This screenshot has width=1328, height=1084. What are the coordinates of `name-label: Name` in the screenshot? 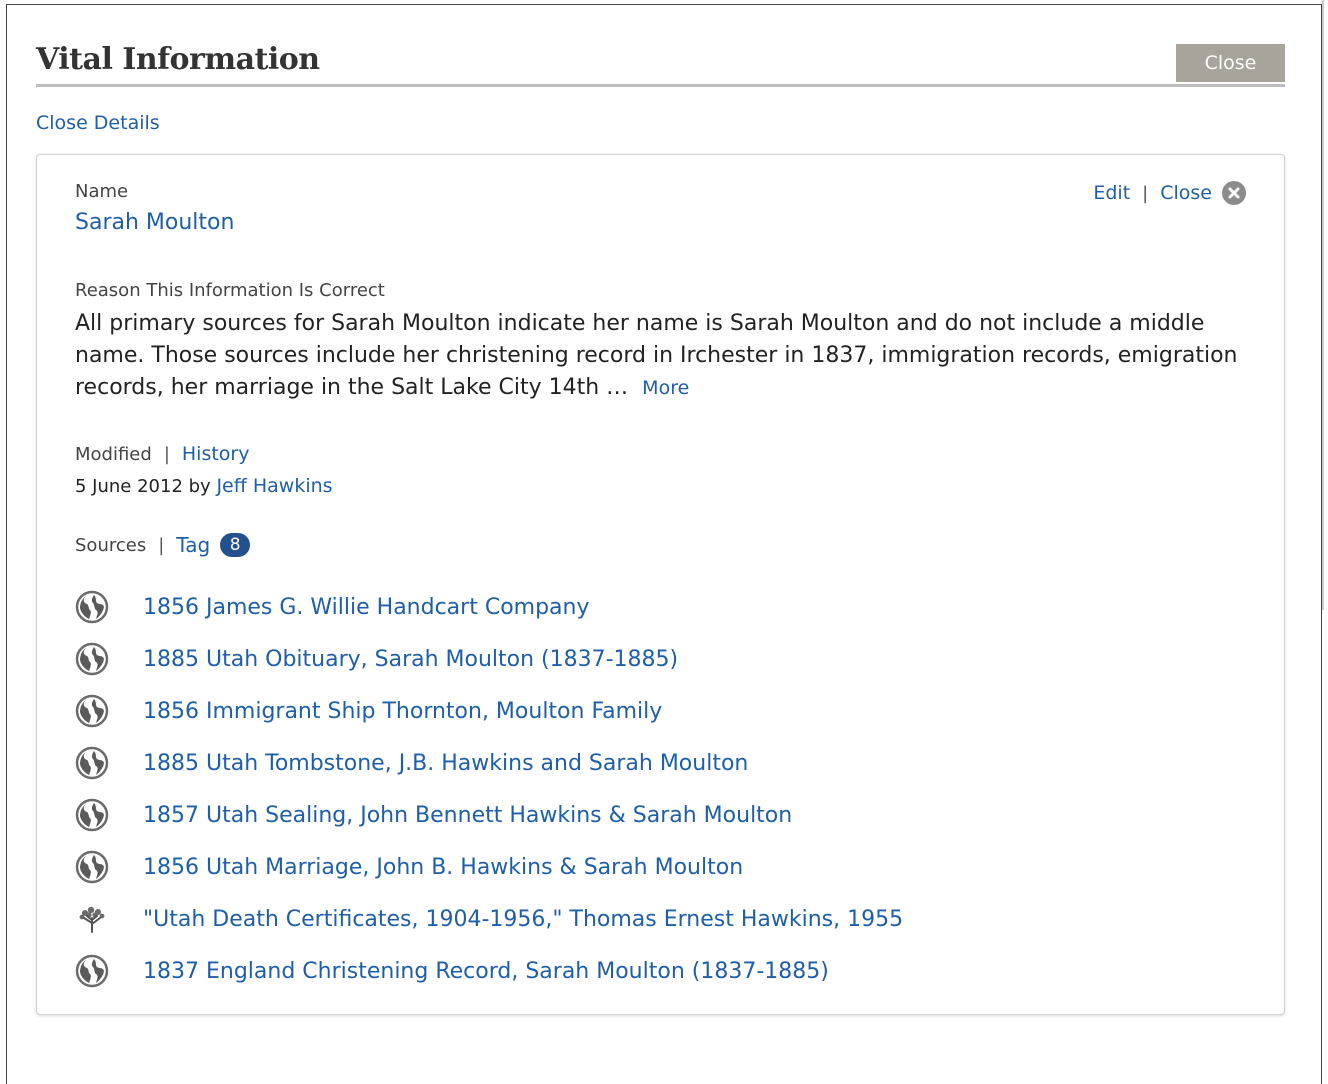 It's located at (102, 191).